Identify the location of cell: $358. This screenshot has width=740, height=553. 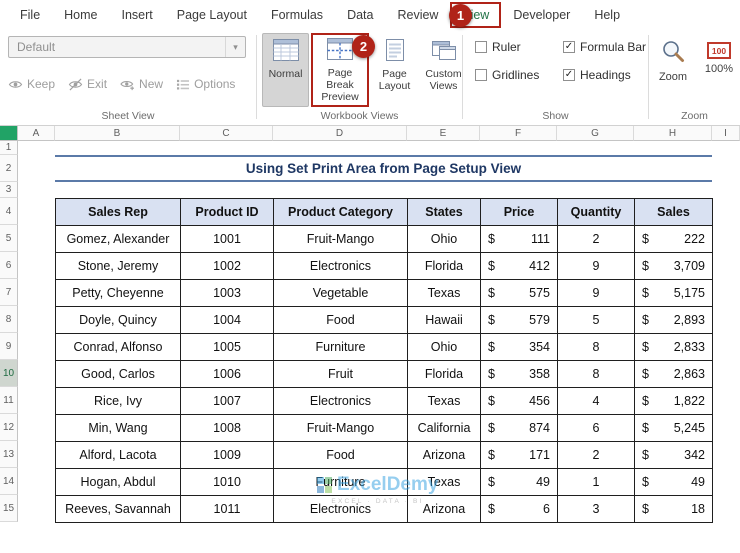
(519, 374).